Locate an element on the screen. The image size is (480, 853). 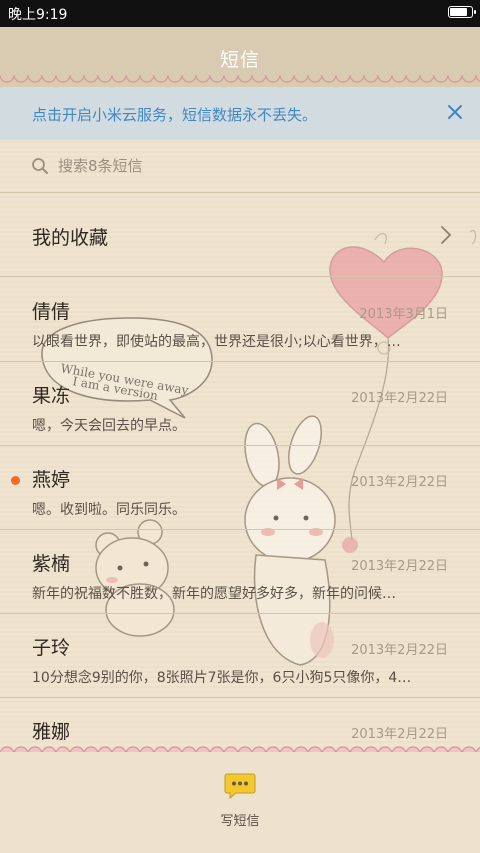
close-icon is located at coordinates (455, 112).